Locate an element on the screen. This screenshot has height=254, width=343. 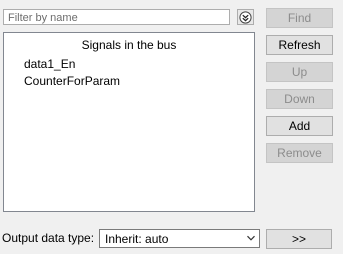
down-button: Down is located at coordinates (299, 99).